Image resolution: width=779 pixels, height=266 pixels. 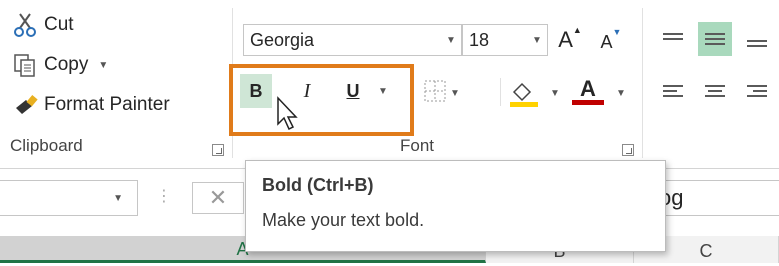 What do you see at coordinates (25, 105) in the screenshot?
I see `paintbrush-icon` at bounding box center [25, 105].